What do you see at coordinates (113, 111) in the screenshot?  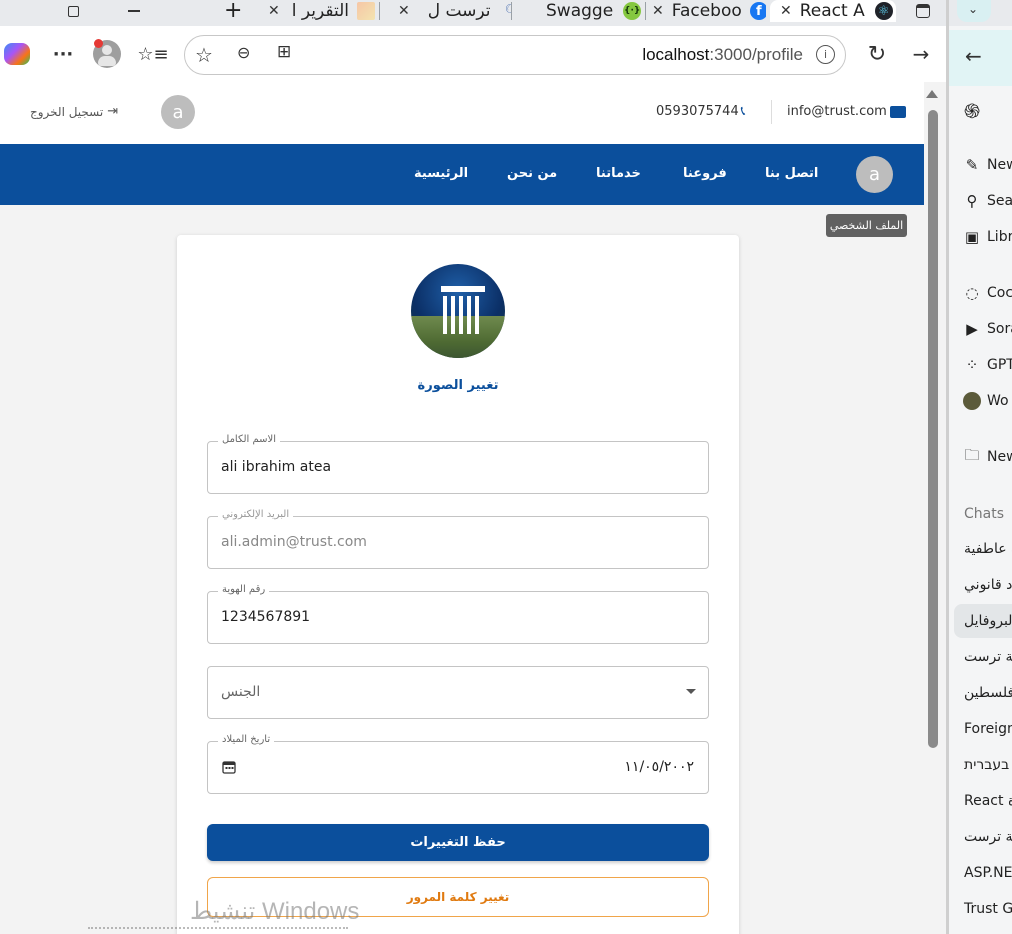 I see `logout-icon: ⇥` at bounding box center [113, 111].